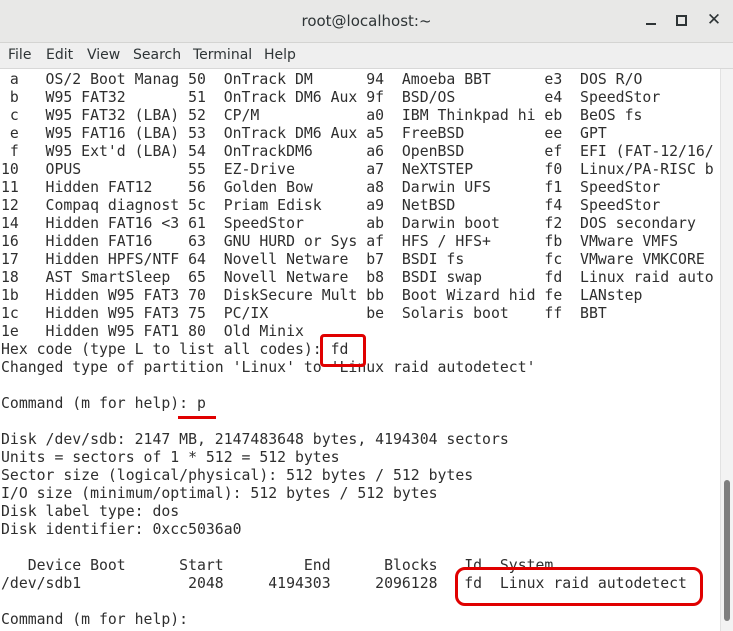 The width and height of the screenshot is (733, 631). I want to click on annotation-underline-command, so click(197, 417).